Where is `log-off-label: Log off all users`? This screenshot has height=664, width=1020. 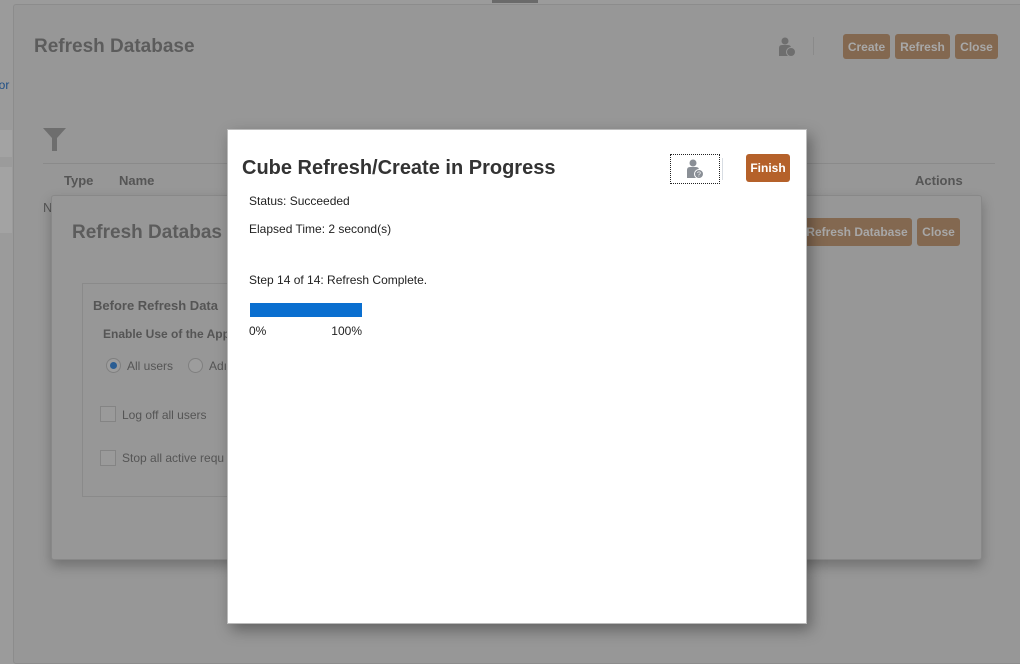
log-off-label: Log off all users is located at coordinates (164, 415).